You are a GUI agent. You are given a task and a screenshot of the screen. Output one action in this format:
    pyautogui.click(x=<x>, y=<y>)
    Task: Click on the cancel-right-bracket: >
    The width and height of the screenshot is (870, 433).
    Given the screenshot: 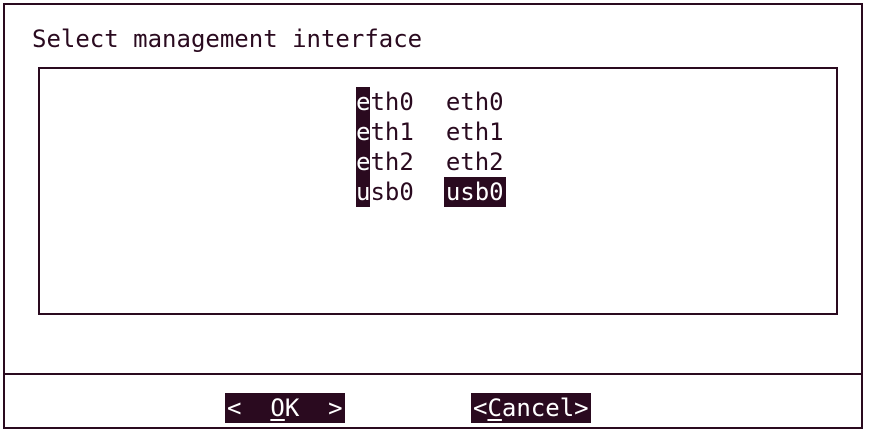 What is the action you would take?
    pyautogui.click(x=581, y=408)
    